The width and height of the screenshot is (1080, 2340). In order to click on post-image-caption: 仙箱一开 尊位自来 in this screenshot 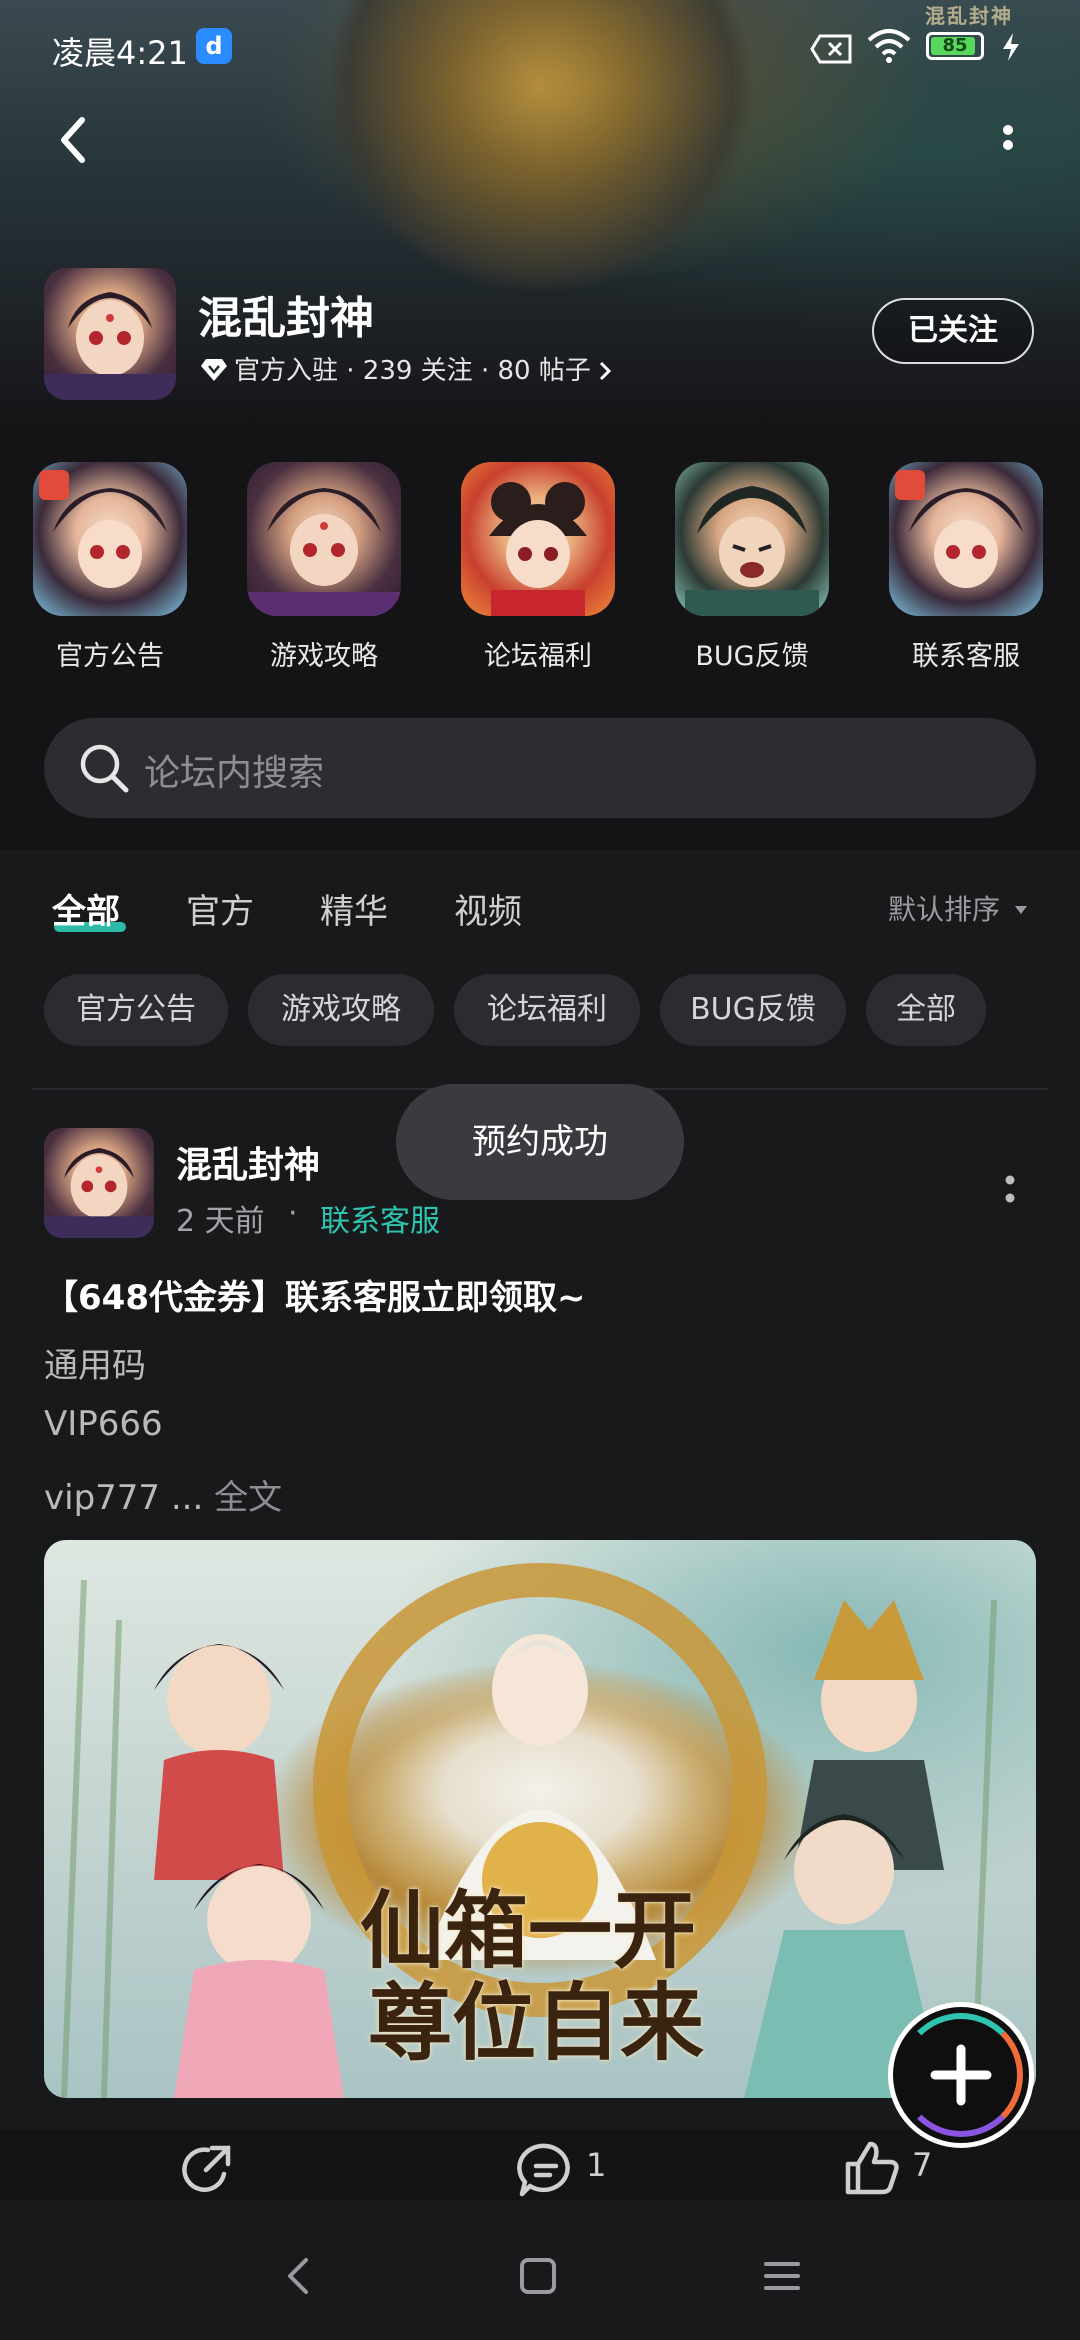, I will do `click(532, 1977)`.